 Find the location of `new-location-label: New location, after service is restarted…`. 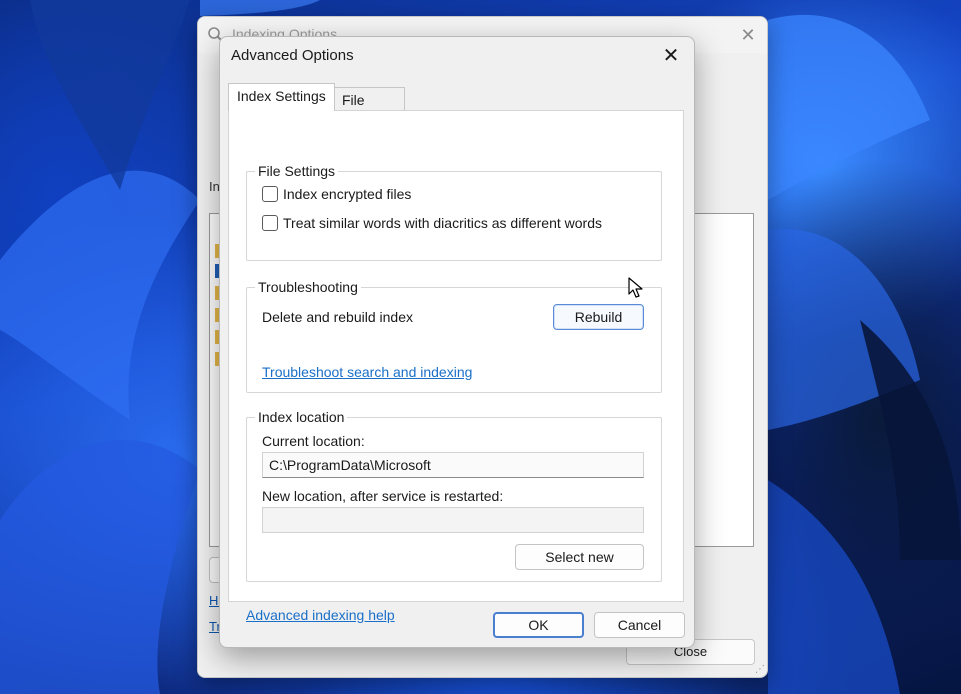

new-location-label: New location, after service is restarted… is located at coordinates (383, 496).